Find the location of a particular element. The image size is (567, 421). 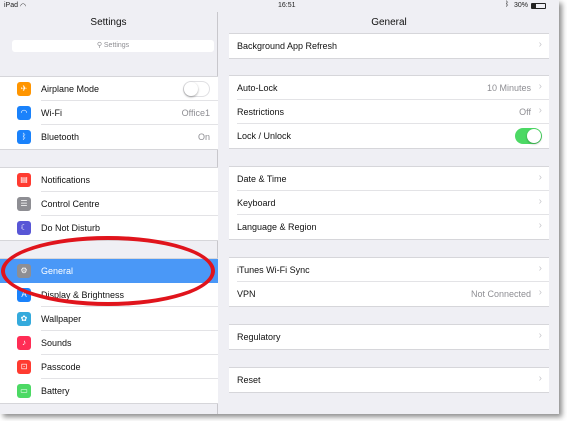

airplane-icon: ✈ is located at coordinates (24, 89).